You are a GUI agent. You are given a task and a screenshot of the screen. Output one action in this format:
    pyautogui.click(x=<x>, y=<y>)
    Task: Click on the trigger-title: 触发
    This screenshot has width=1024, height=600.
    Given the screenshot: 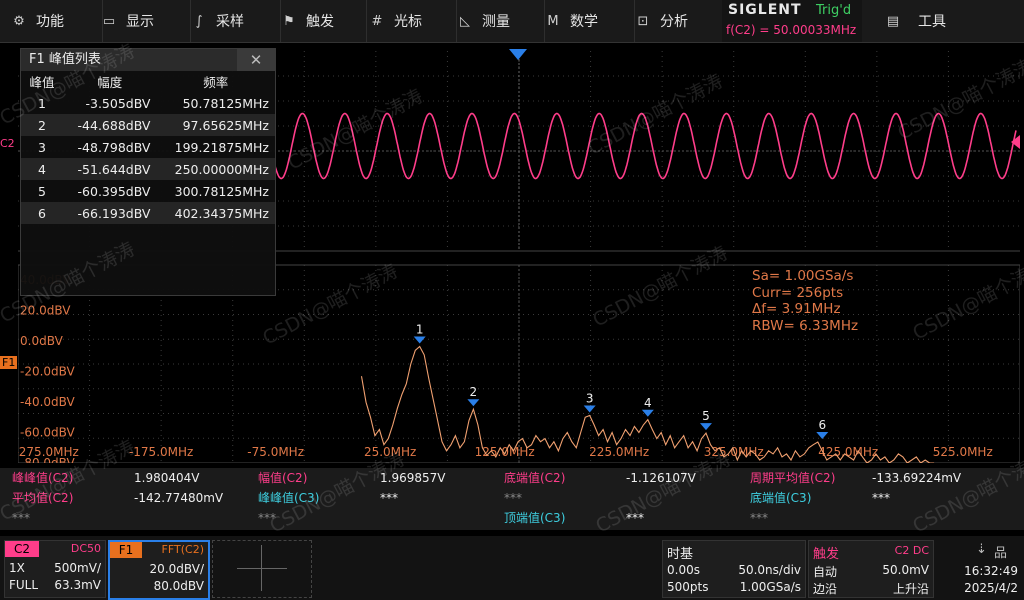 What is the action you would take?
    pyautogui.click(x=826, y=554)
    